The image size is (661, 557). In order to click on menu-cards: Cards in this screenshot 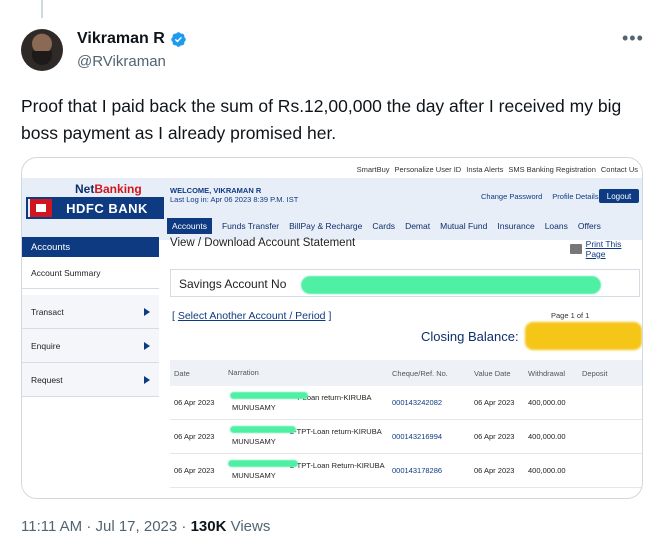, I will do `click(383, 226)`.